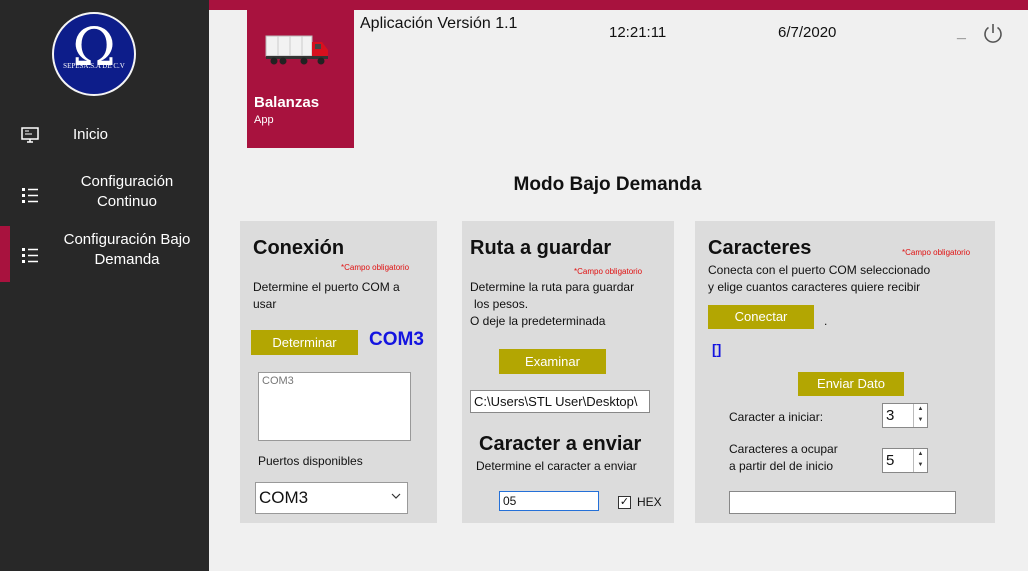 The height and width of the screenshot is (571, 1028). Describe the element at coordinates (30, 135) in the screenshot. I see `monitor-icon` at that location.